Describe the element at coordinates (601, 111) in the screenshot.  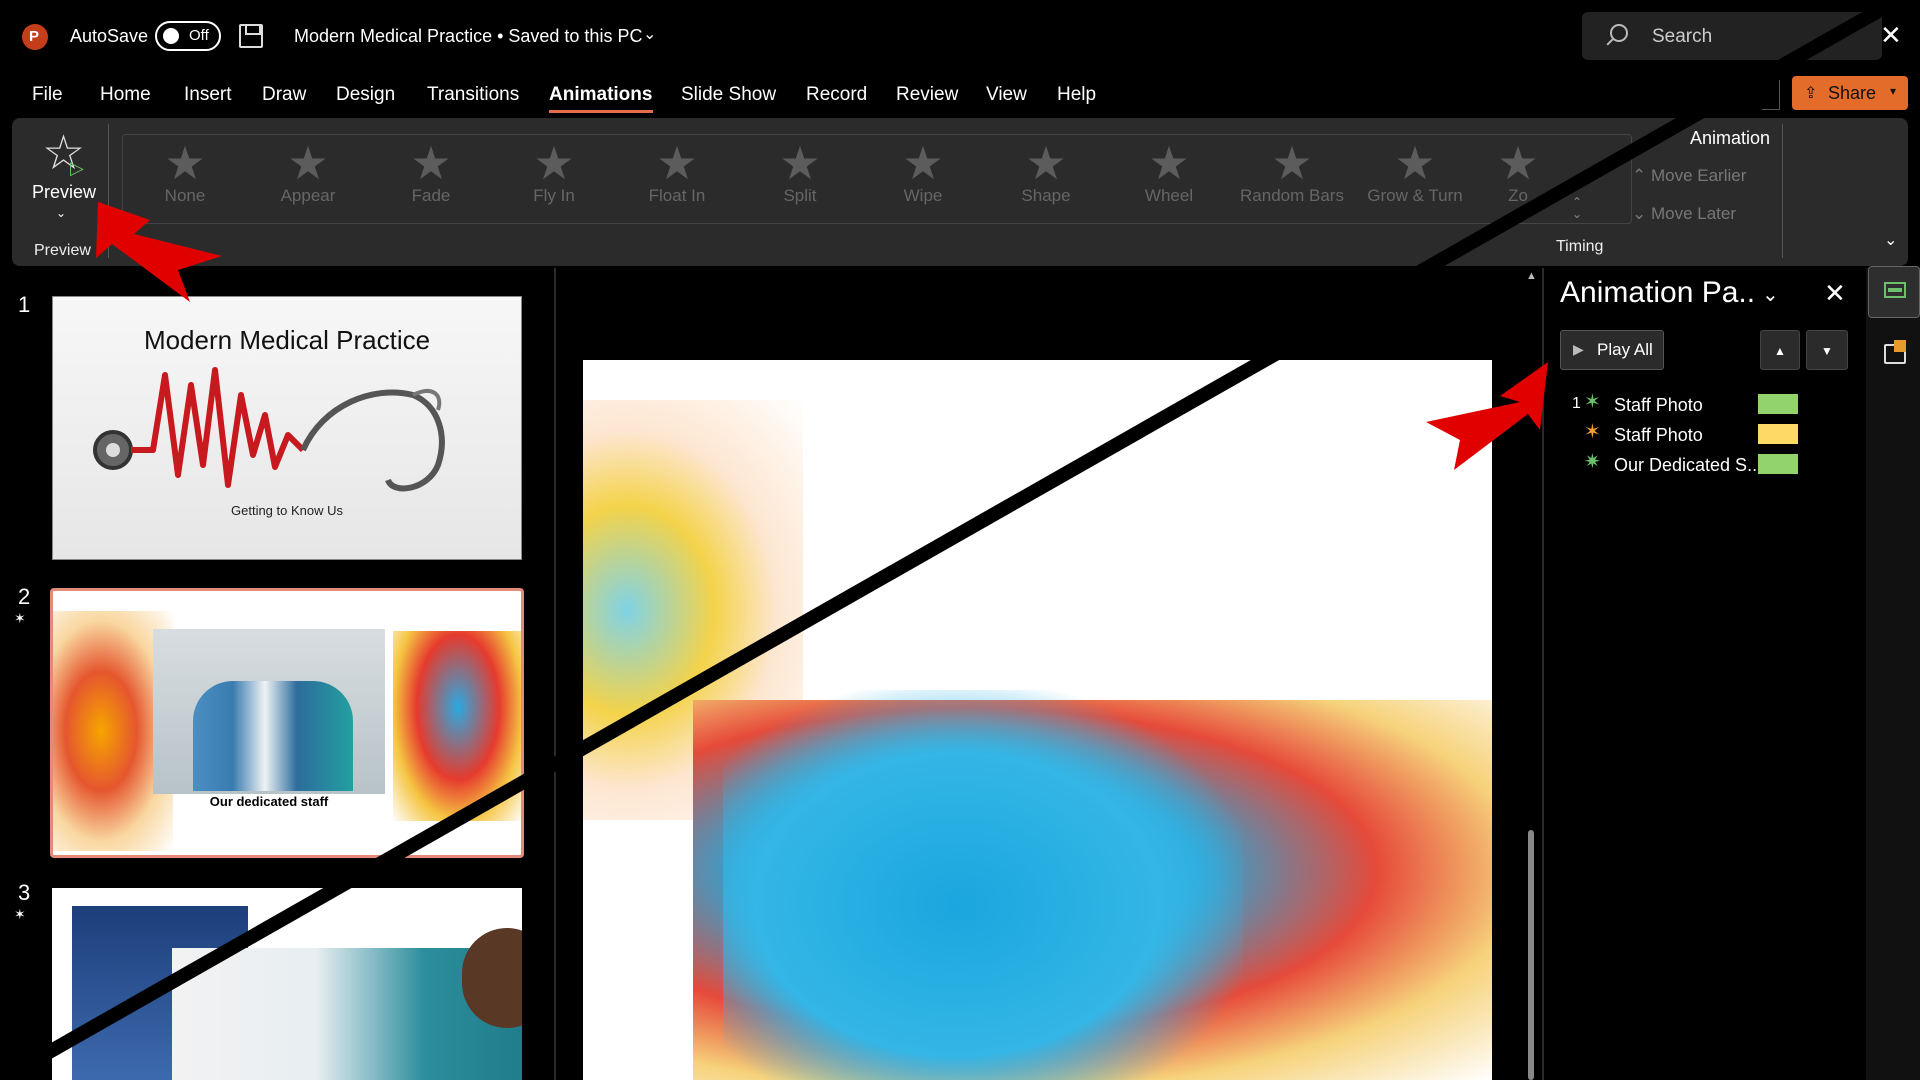
I see `active-tab-underline` at that location.